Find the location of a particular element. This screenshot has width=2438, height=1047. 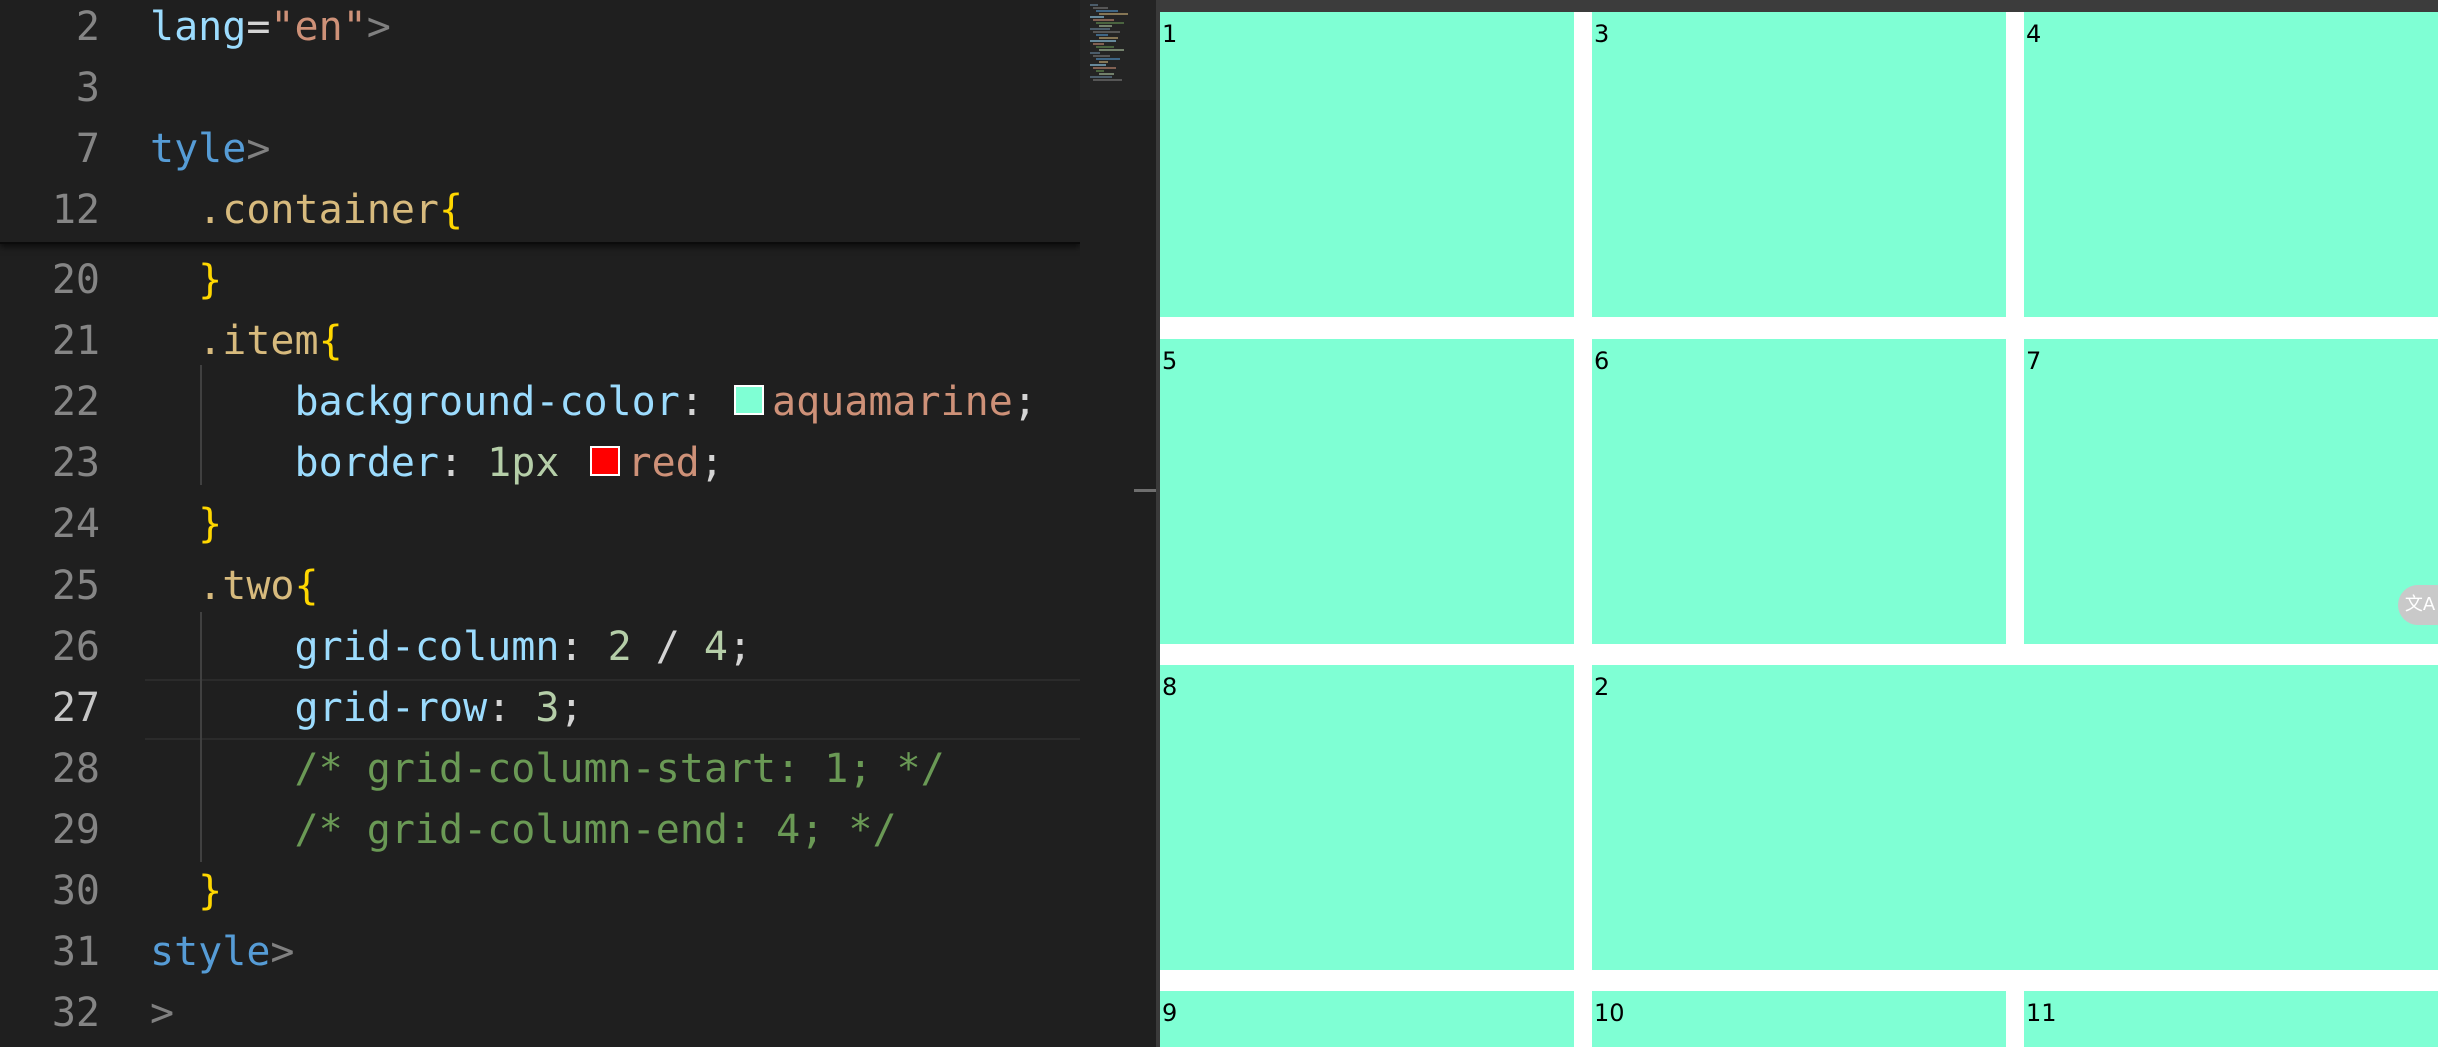

code-token: style is located at coordinates (210, 952).